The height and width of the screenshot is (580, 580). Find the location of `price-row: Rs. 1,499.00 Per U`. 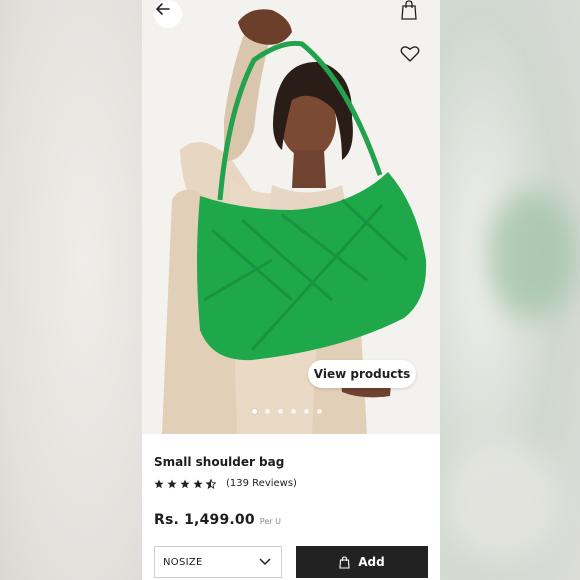

price-row: Rs. 1,499.00 Per U is located at coordinates (217, 520).